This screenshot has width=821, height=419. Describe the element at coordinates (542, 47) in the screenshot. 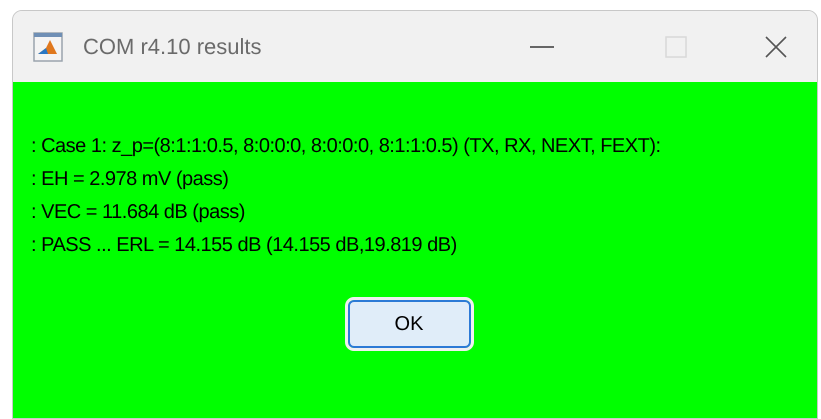

I see `minimize-icon` at that location.